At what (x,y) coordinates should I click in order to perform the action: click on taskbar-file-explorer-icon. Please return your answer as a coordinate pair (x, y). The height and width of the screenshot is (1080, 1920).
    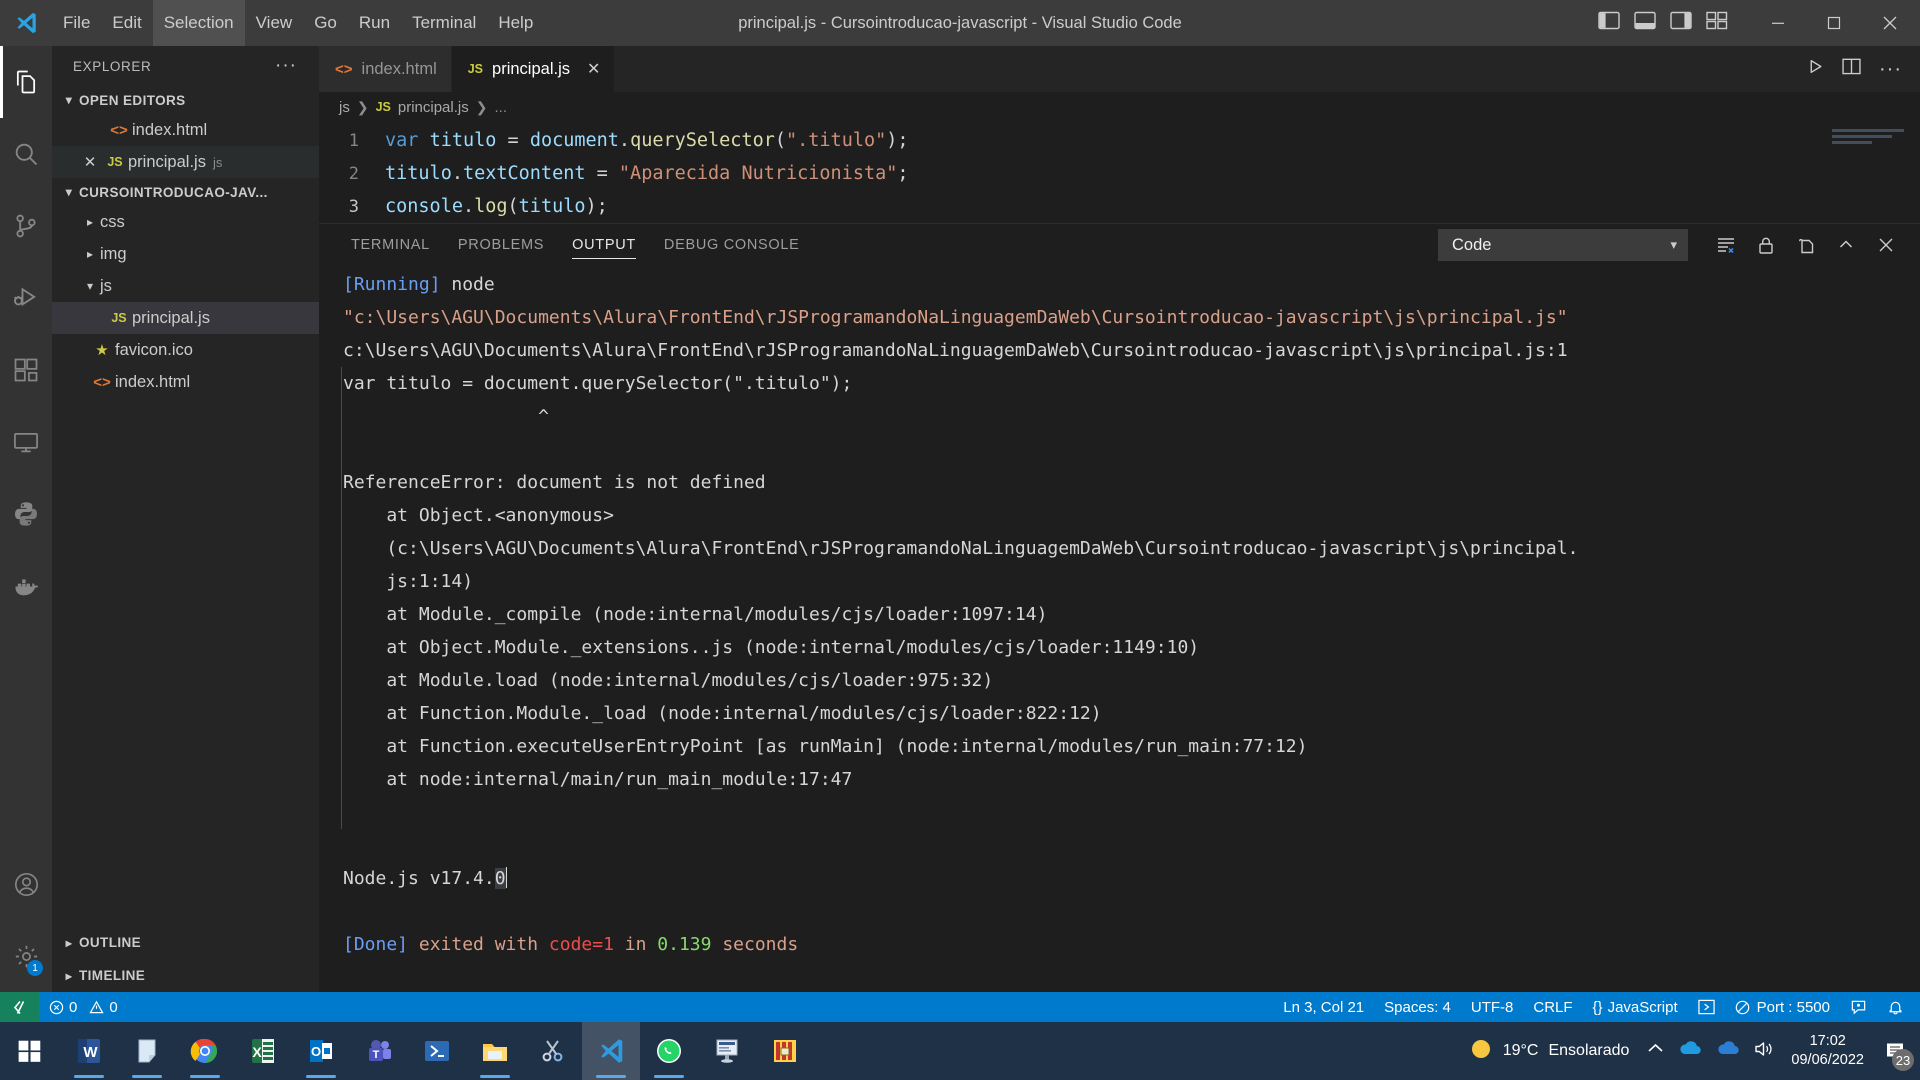
    Looking at the image, I should click on (495, 1051).